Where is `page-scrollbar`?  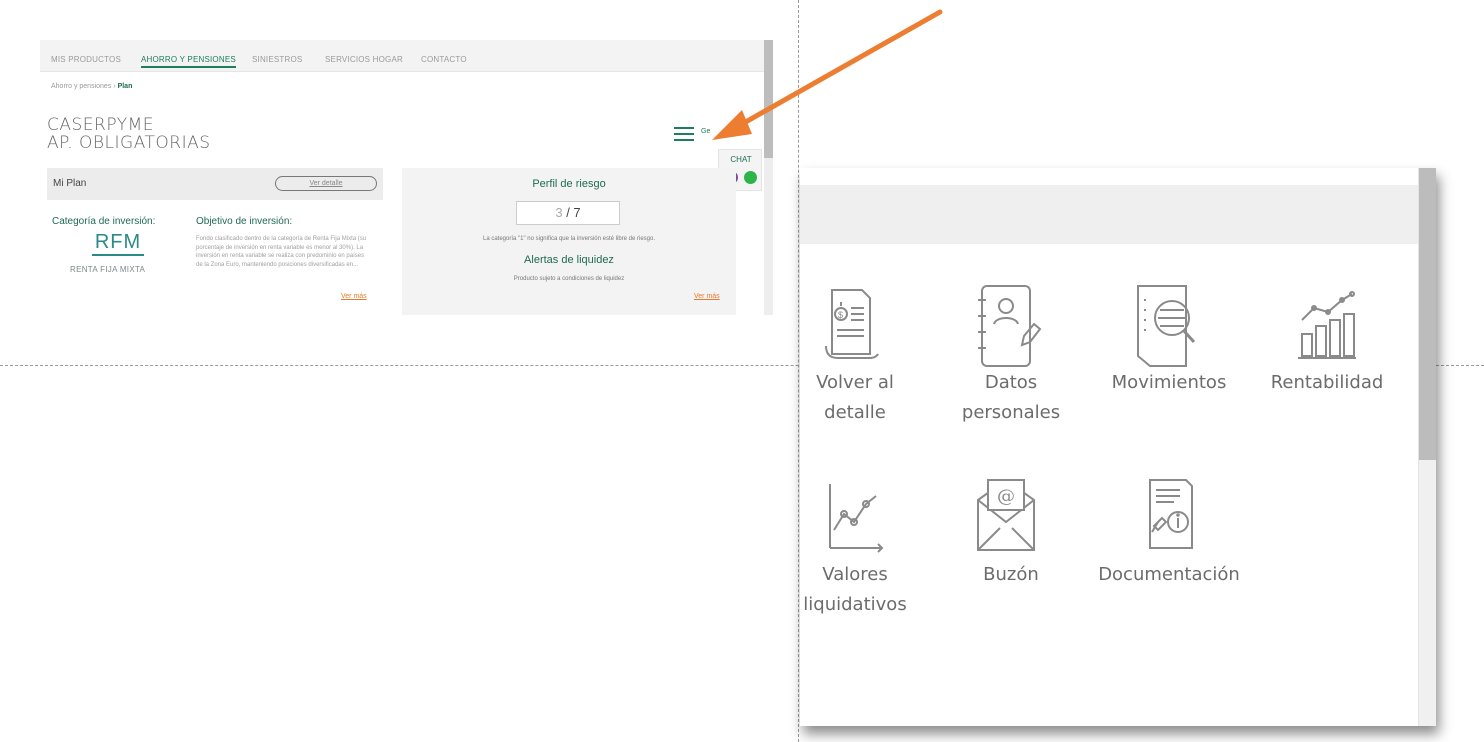
page-scrollbar is located at coordinates (768, 177).